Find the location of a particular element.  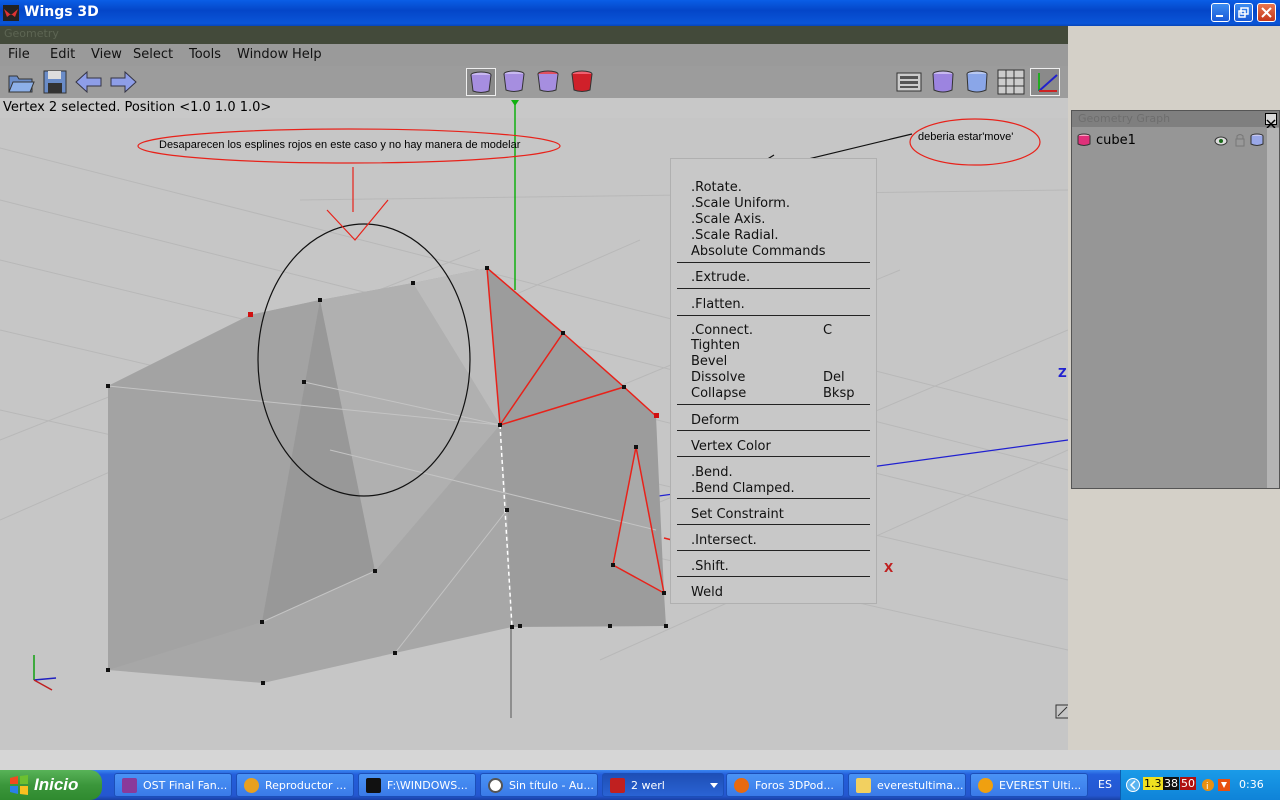

save-disk-icon is located at coordinates (55, 82).